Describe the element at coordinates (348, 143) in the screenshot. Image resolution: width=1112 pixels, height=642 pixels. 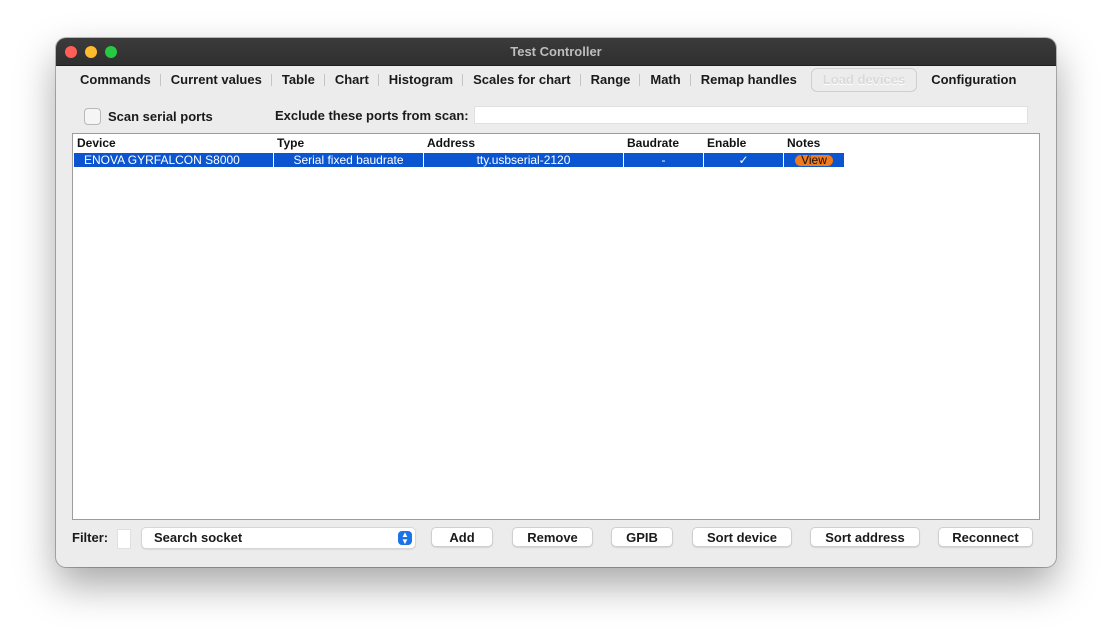
I see `column-header-type: Type` at that location.